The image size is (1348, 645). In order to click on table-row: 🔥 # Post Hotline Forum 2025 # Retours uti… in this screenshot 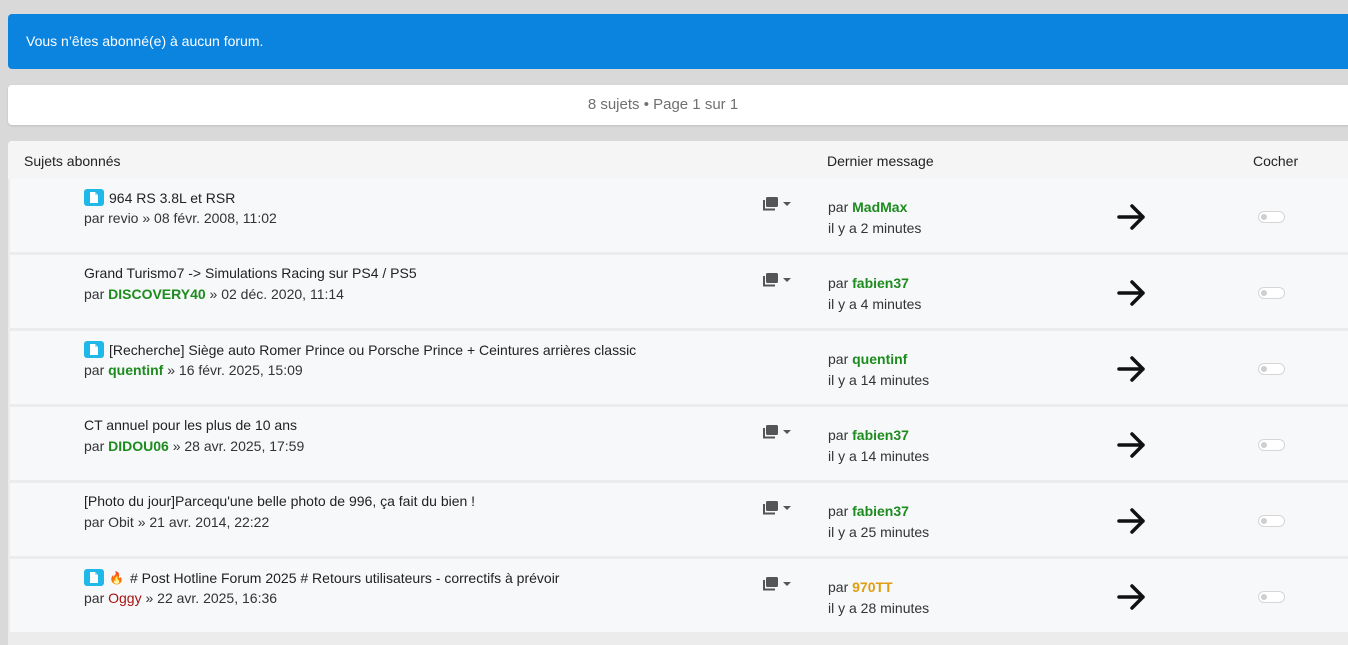, I will do `click(679, 595)`.